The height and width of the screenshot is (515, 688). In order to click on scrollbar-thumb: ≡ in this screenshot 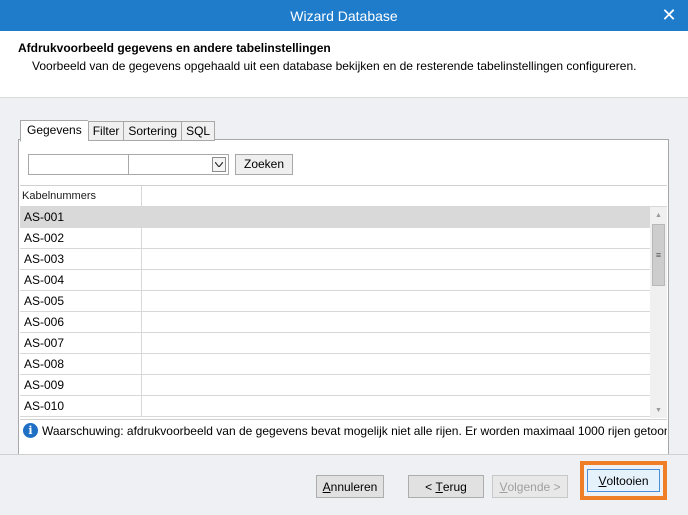, I will do `click(658, 255)`.